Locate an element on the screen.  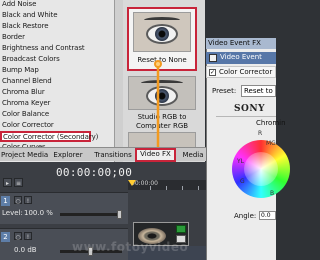
window-title: Video Event FX is located at coordinates (241, 43).